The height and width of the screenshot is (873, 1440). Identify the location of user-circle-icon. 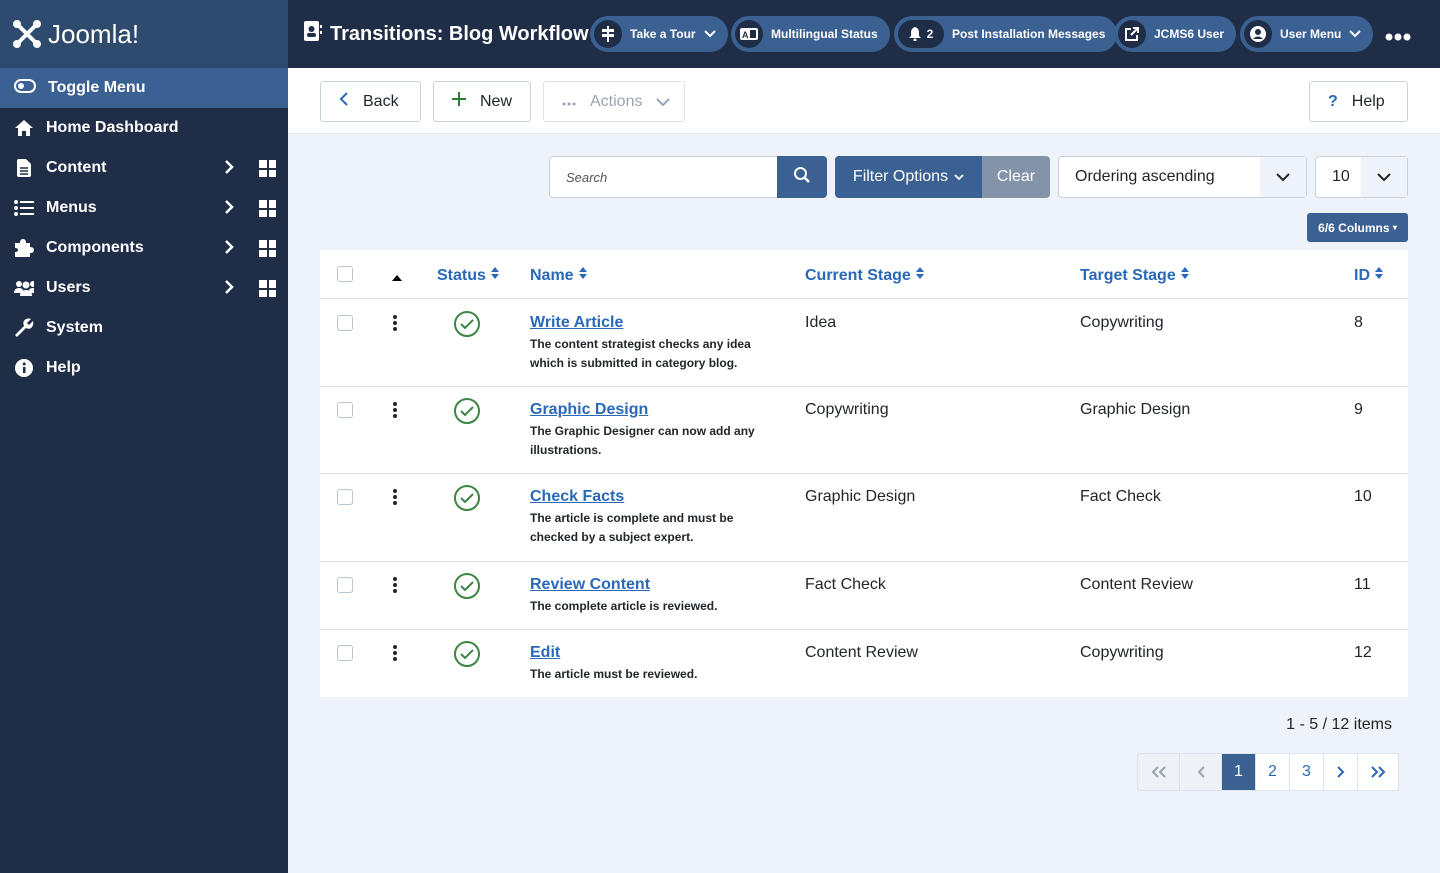
(1258, 34).